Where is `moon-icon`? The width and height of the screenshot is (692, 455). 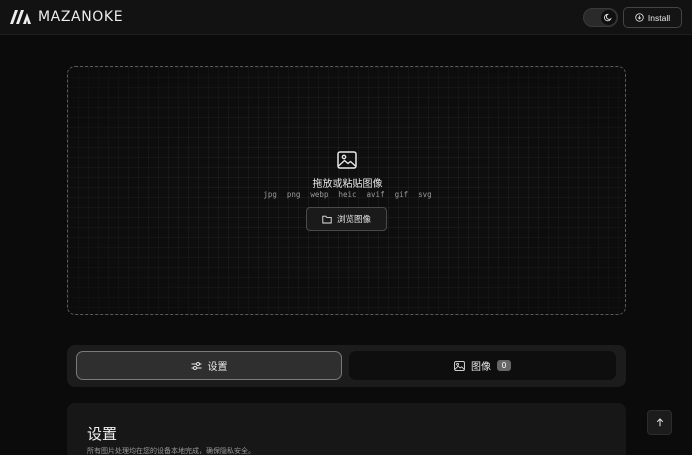 moon-icon is located at coordinates (608, 17).